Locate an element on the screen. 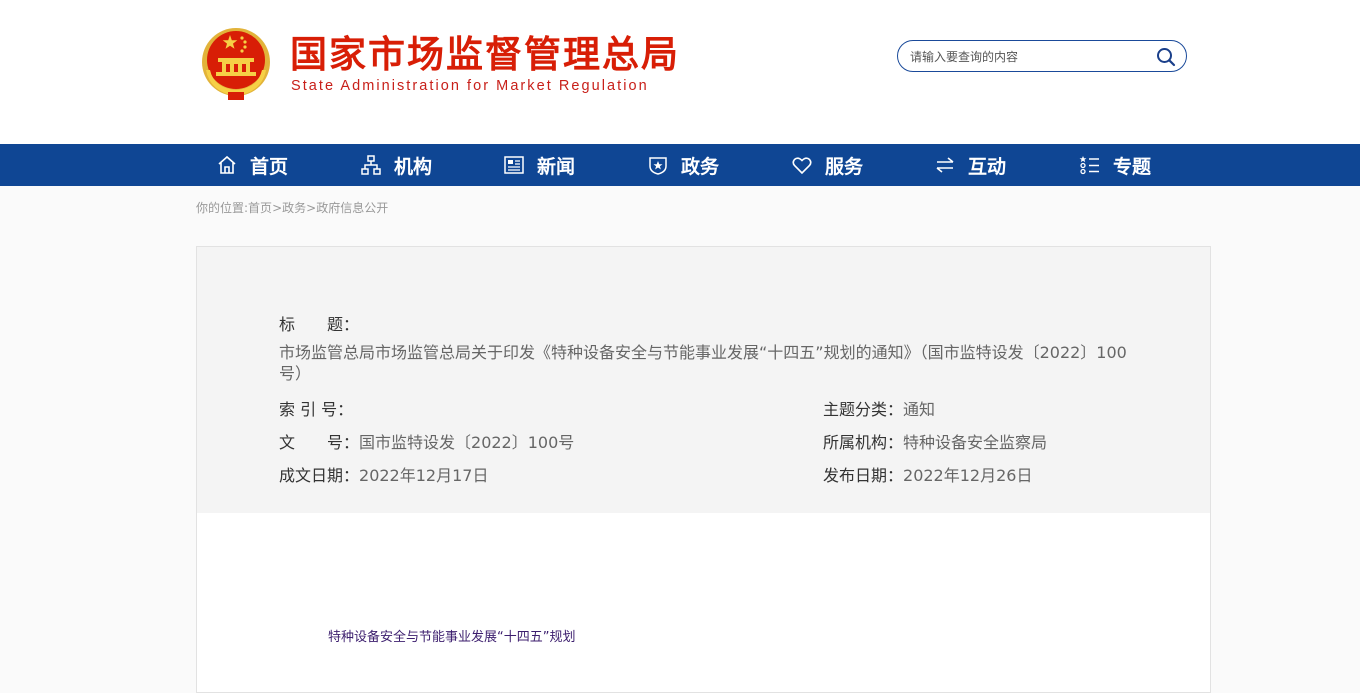  written-date-value: 2022年12月17日 is located at coordinates (424, 475).